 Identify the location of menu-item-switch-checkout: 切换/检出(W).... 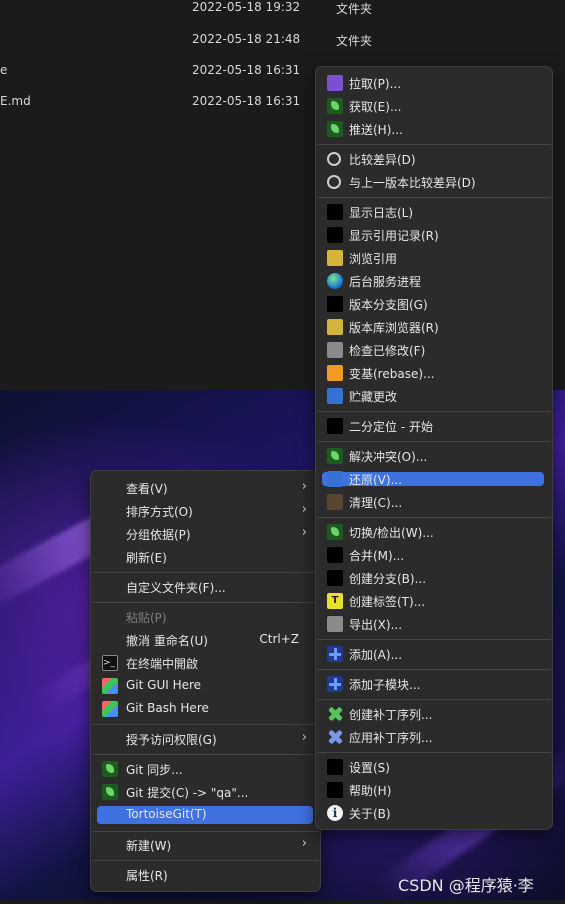
(433, 532).